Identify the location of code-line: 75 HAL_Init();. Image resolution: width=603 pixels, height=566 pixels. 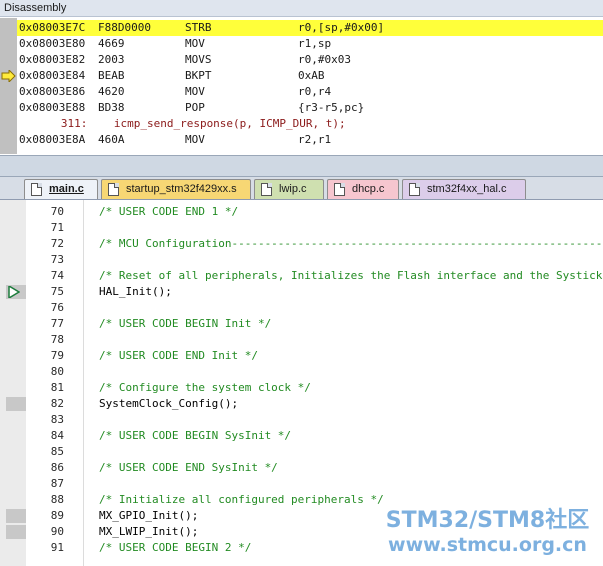
(301, 292).